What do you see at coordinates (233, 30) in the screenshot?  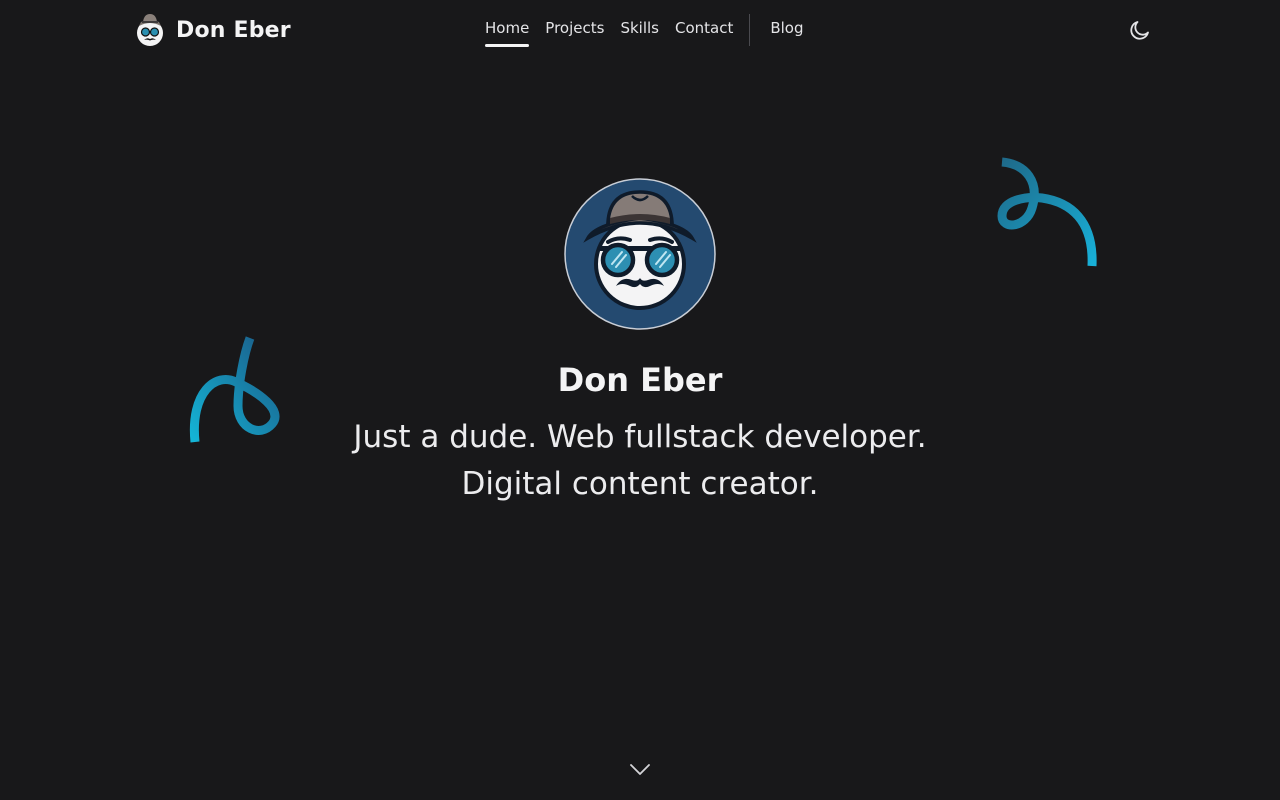 I see `brand-name: Don Eber` at bounding box center [233, 30].